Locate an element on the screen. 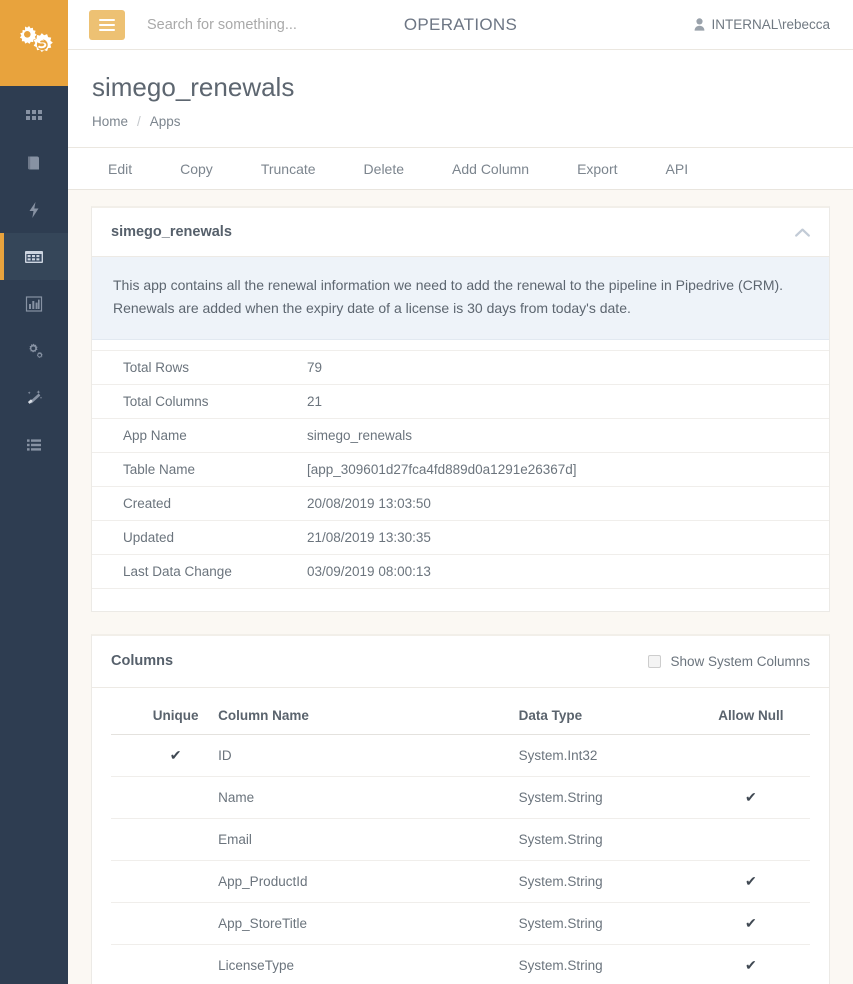 This screenshot has width=853, height=984. header-data-type: Data Type is located at coordinates (605, 716).